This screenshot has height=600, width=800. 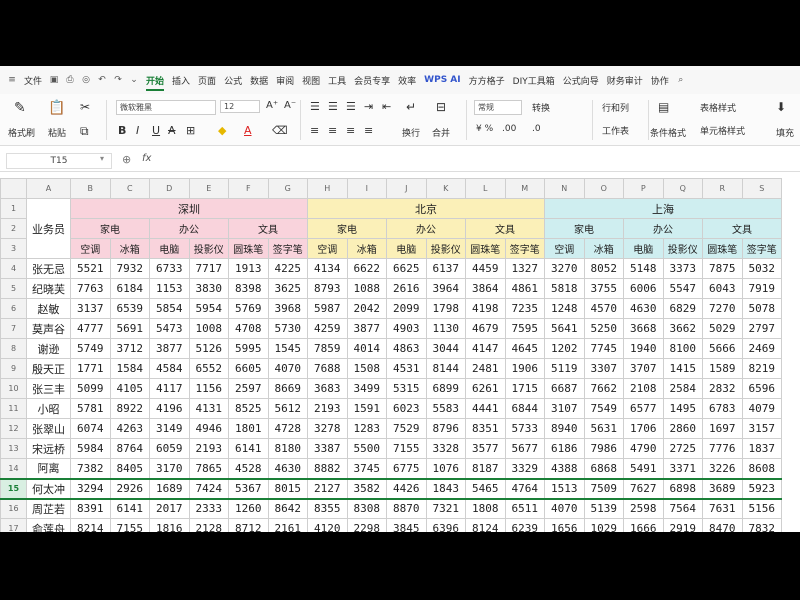 What do you see at coordinates (722, 308) in the screenshot?
I see `value-cell: 7270` at bounding box center [722, 308].